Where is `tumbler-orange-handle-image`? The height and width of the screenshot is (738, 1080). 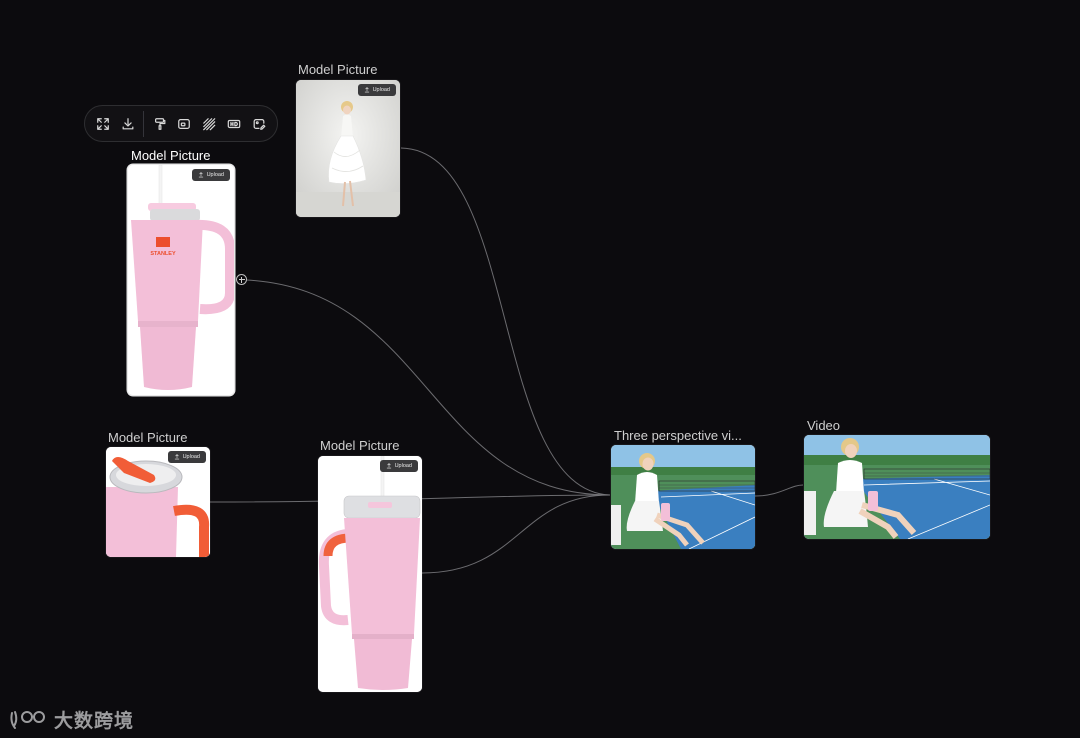
tumbler-orange-handle-image is located at coordinates (370, 574).